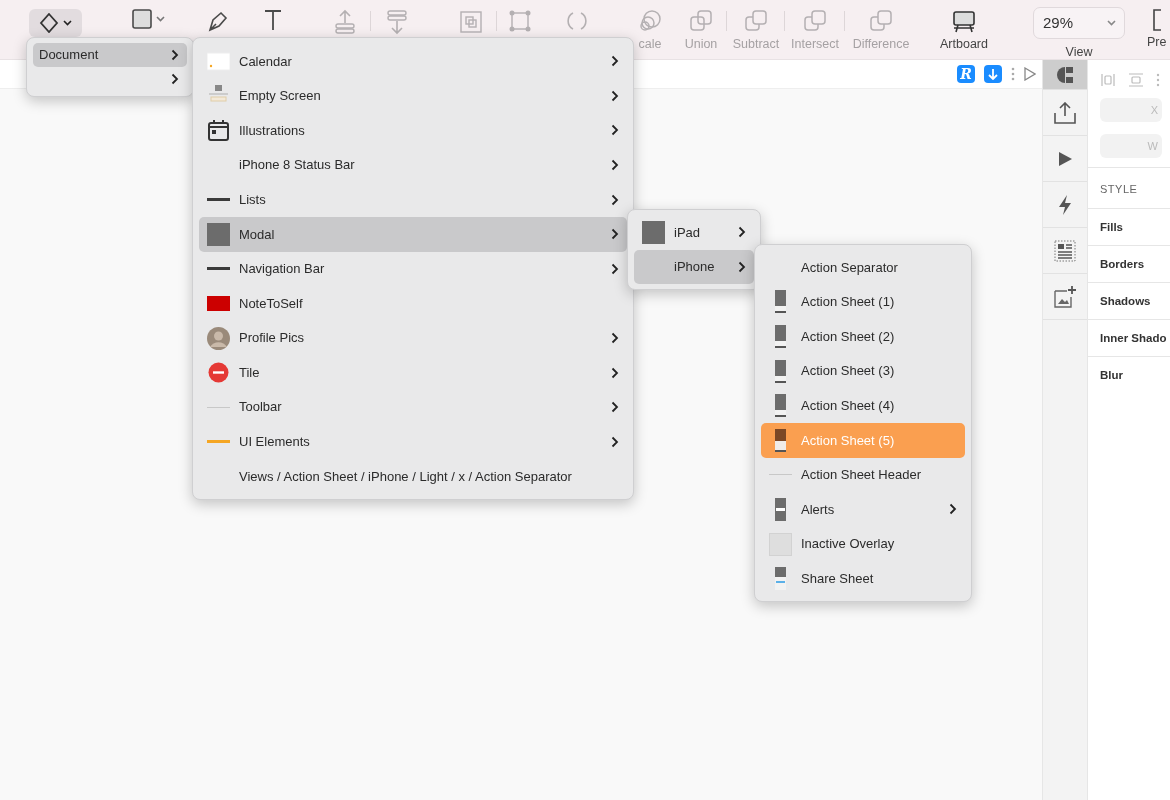 This screenshot has width=1170, height=800. Describe the element at coordinates (694, 267) in the screenshot. I see `menu-item: iPhone` at that location.